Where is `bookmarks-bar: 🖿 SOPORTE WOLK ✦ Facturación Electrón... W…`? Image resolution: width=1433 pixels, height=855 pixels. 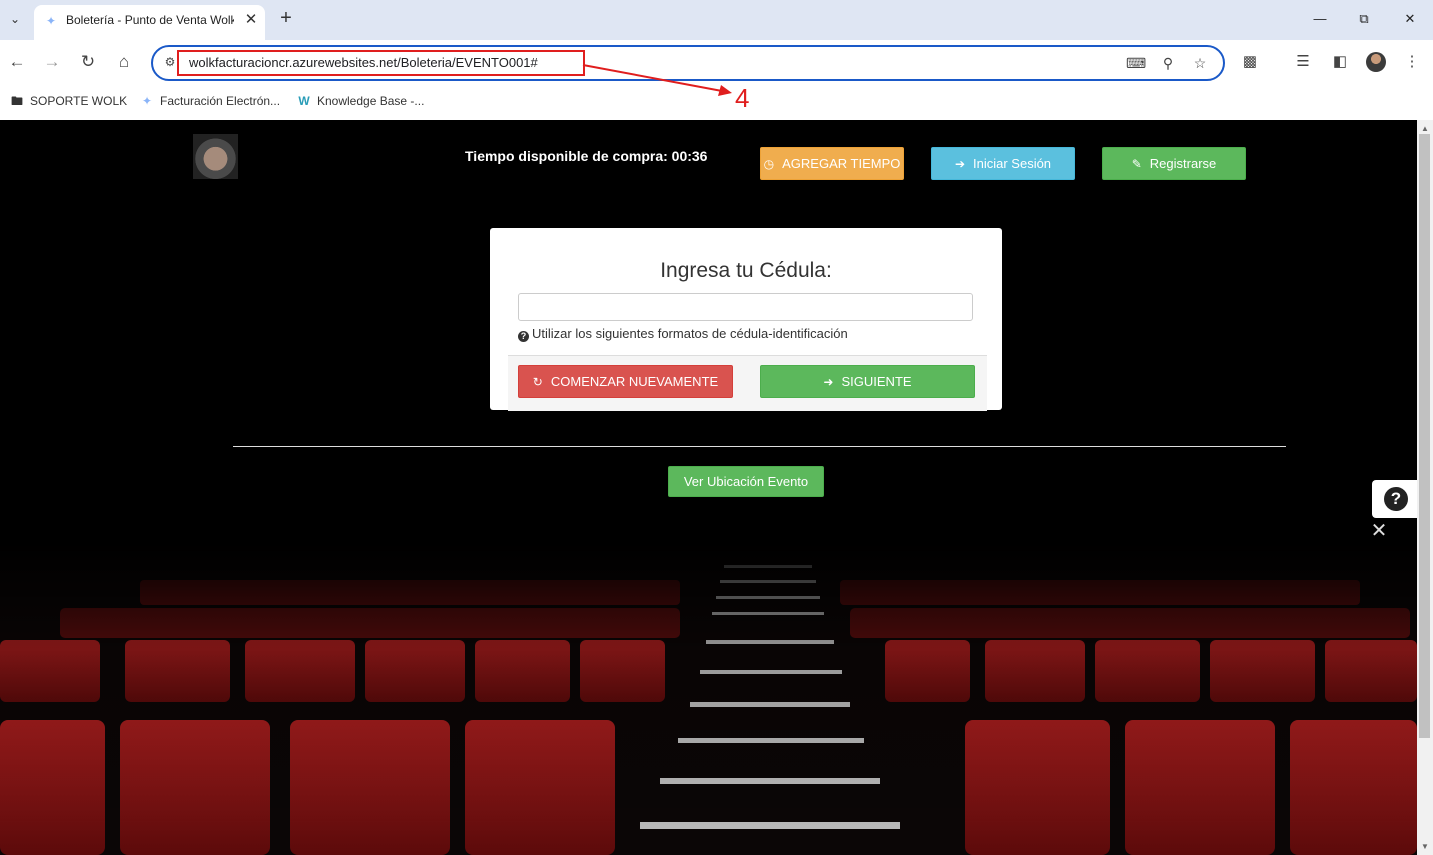
bookmarks-bar: 🖿 SOPORTE WOLK ✦ Facturación Electrón... W… is located at coordinates (716, 103).